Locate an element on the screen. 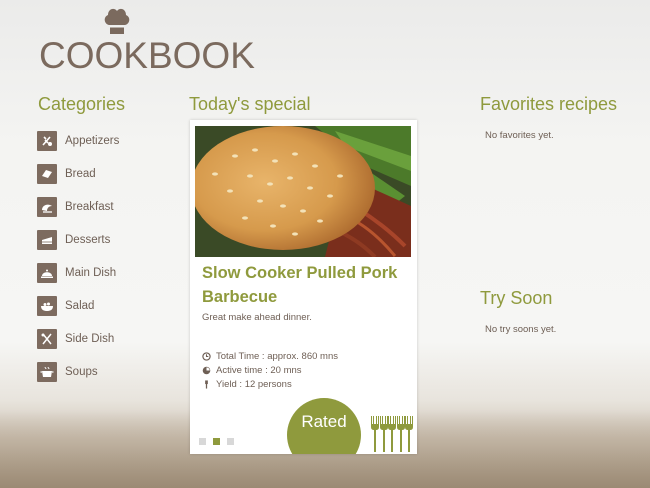 The image size is (650, 488). category-salad: Salad is located at coordinates (78, 305).